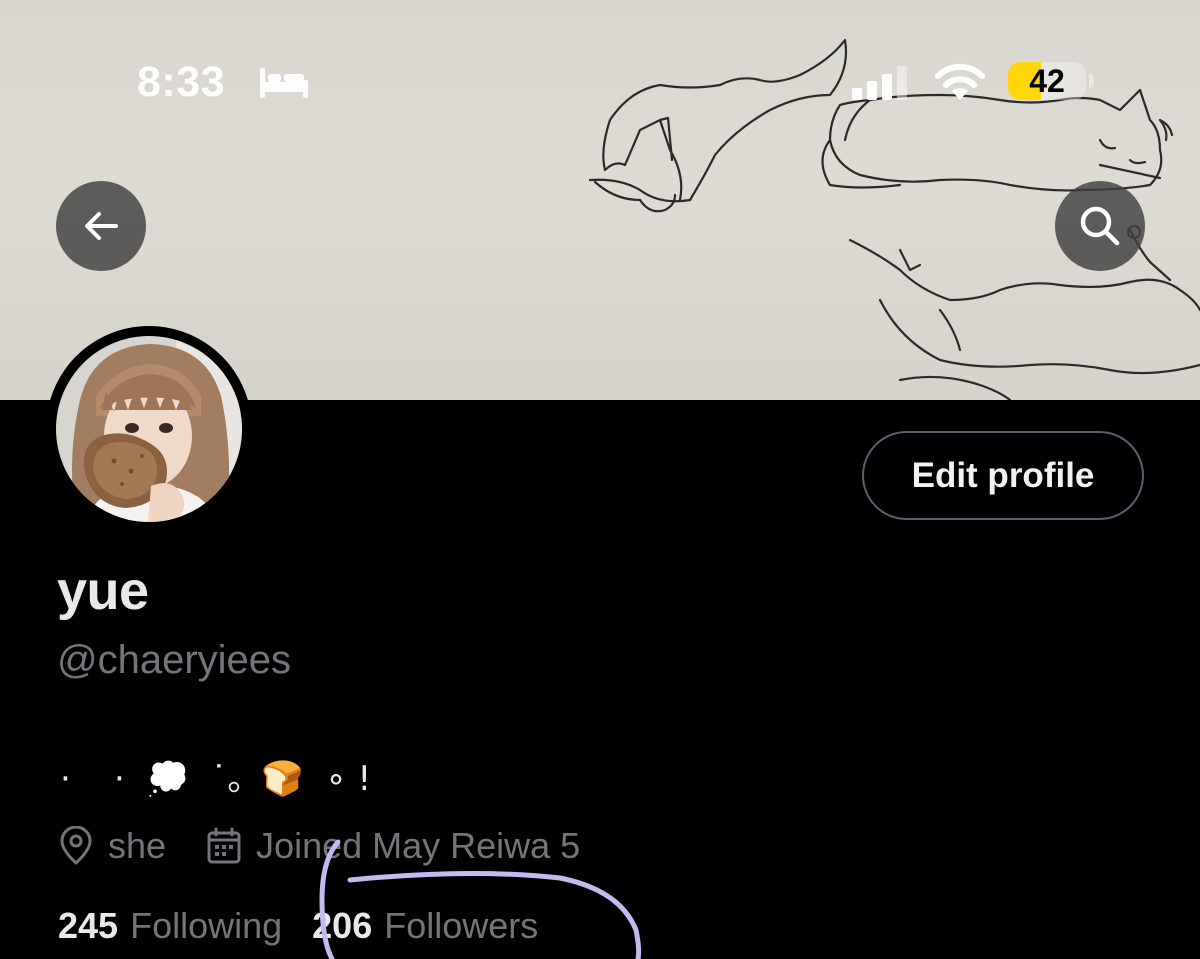 This screenshot has height=959, width=1200. I want to click on arrow-left-icon, so click(101, 226).